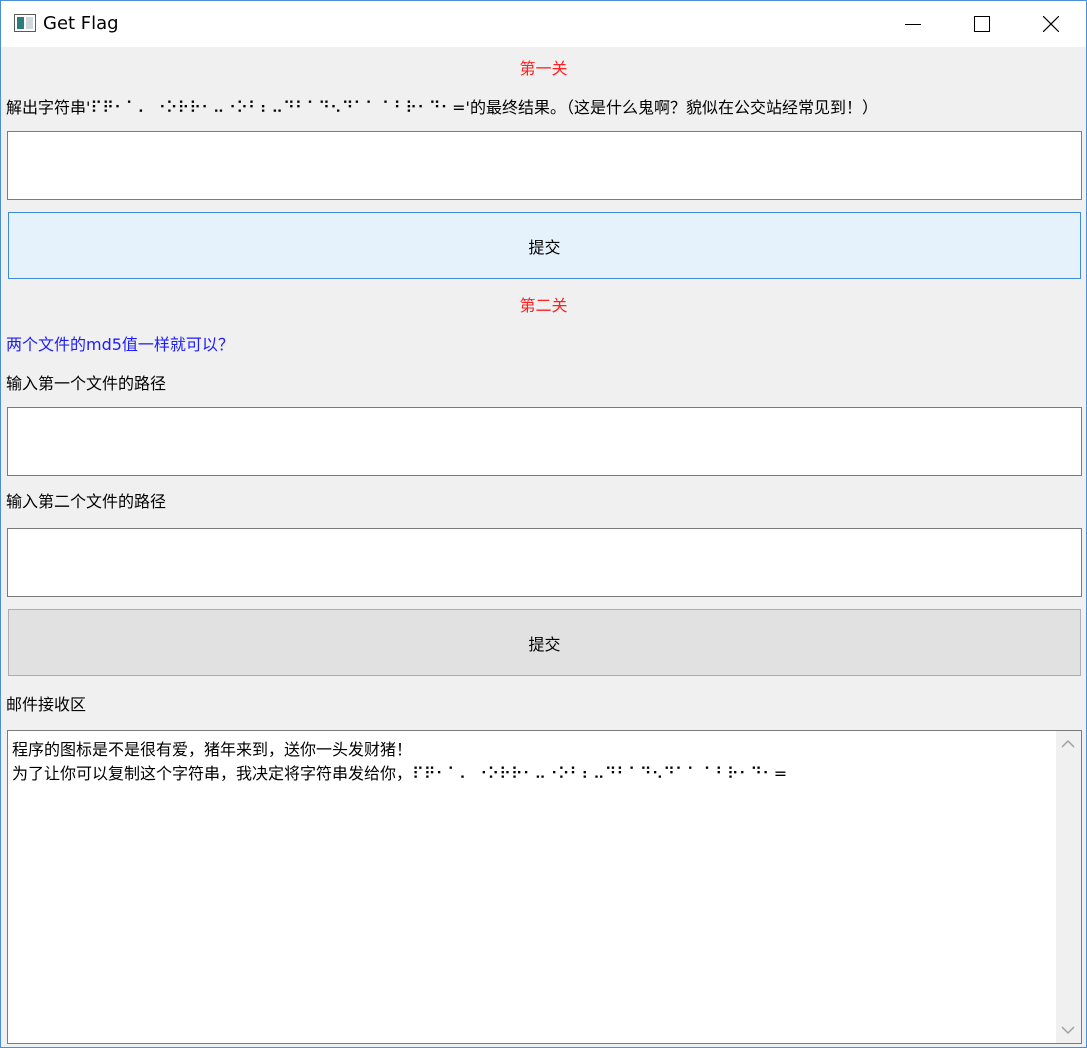 This screenshot has width=1087, height=1048. What do you see at coordinates (120, 344) in the screenshot?
I see `level2-hint: 两个文件的md5值一样就可以？` at bounding box center [120, 344].